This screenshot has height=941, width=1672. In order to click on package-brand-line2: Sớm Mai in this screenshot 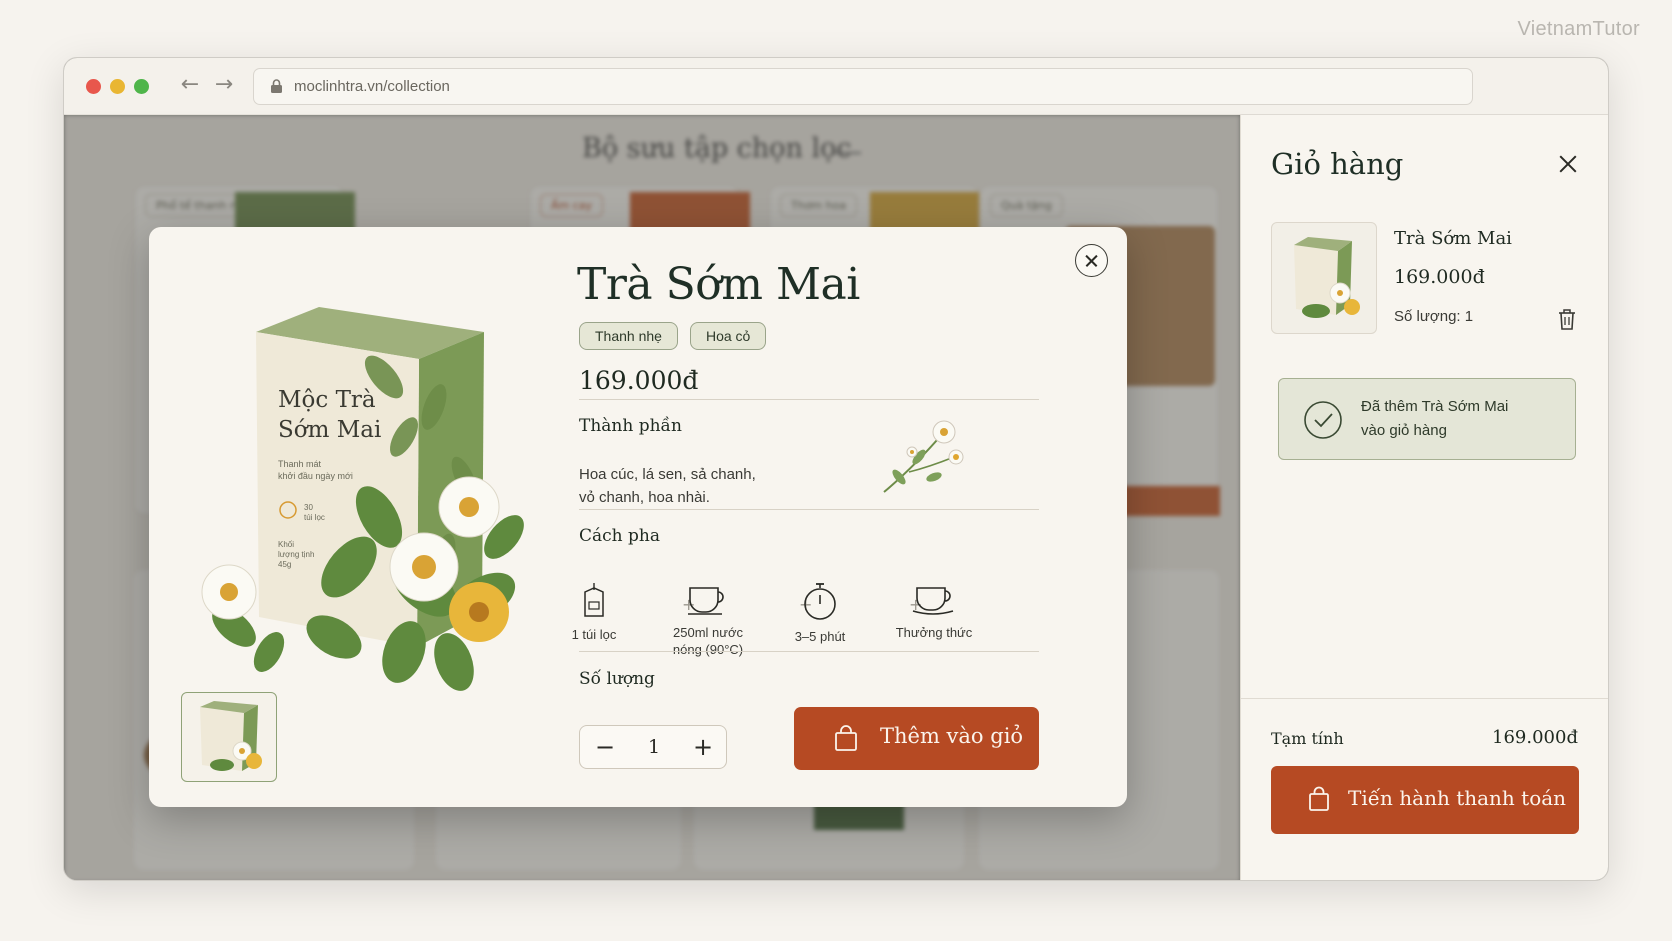, I will do `click(329, 430)`.